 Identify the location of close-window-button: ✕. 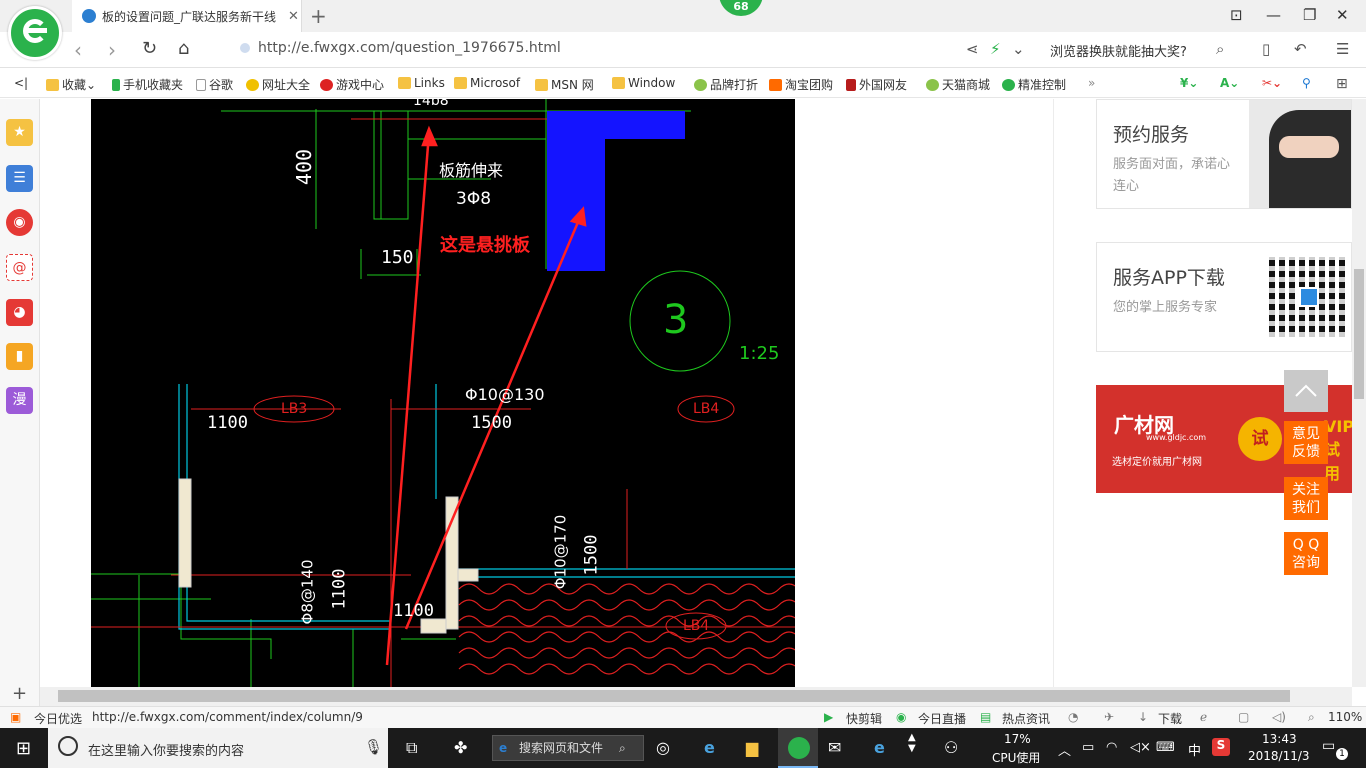
(1342, 15).